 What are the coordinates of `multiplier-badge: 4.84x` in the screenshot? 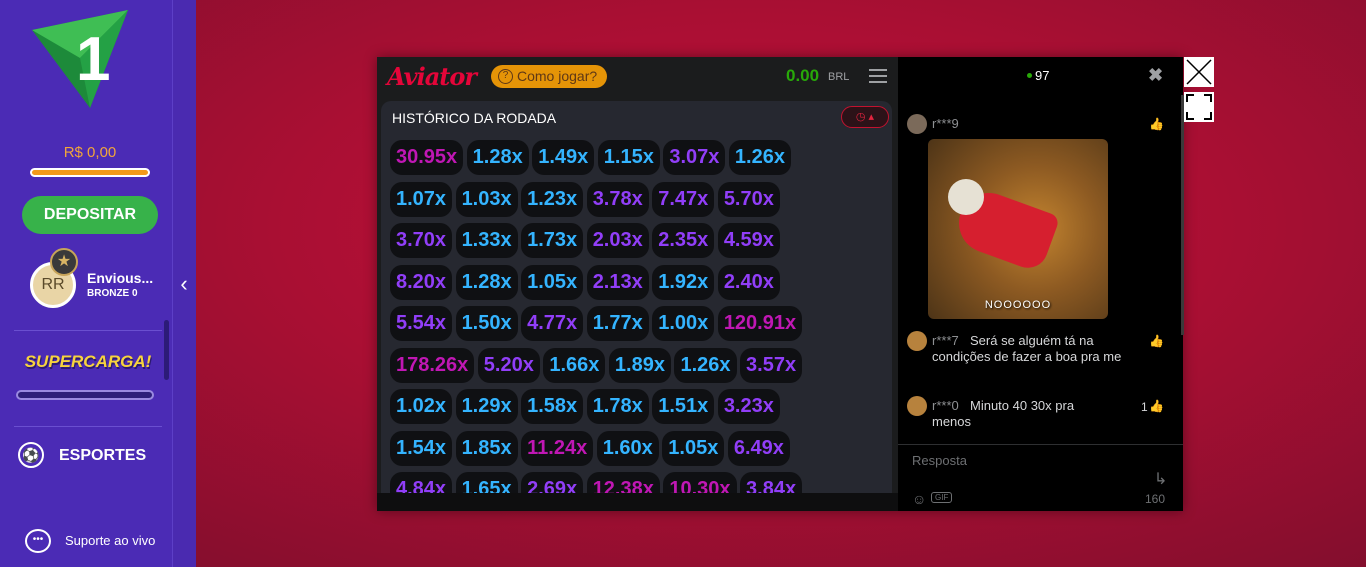 It's located at (421, 482).